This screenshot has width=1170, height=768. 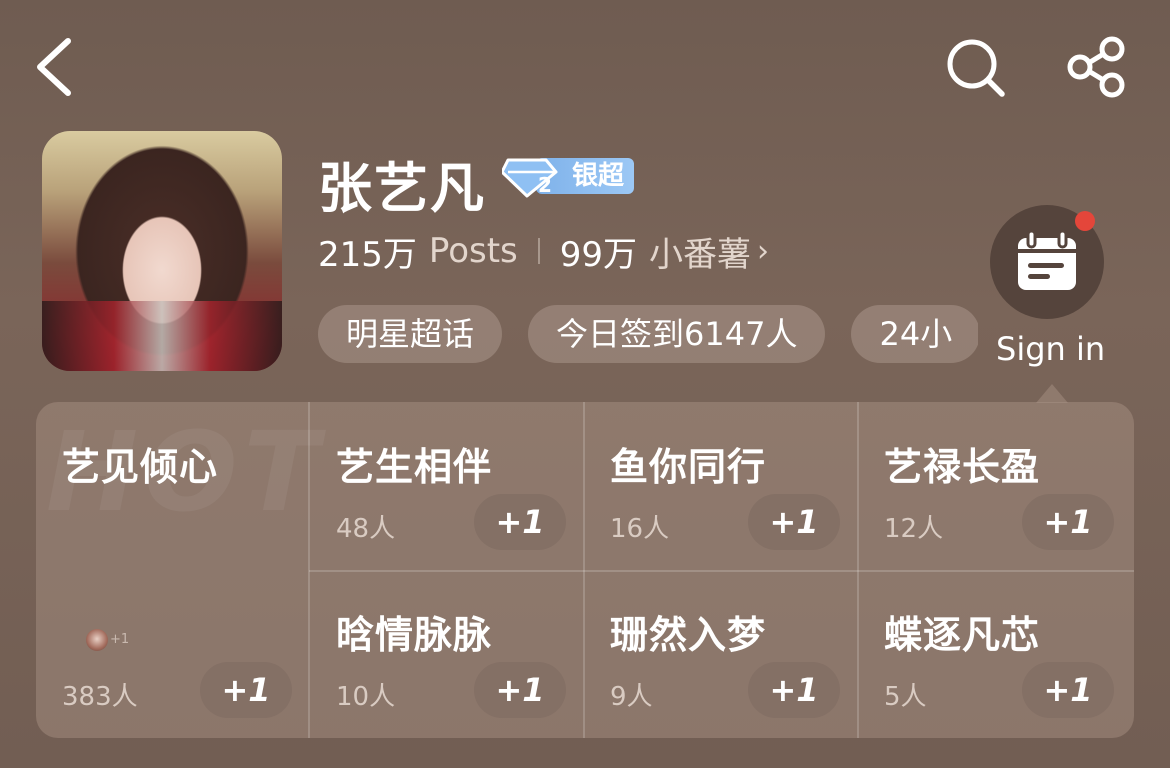 What do you see at coordinates (914, 529) in the screenshot?
I see `group-count: 12人` at bounding box center [914, 529].